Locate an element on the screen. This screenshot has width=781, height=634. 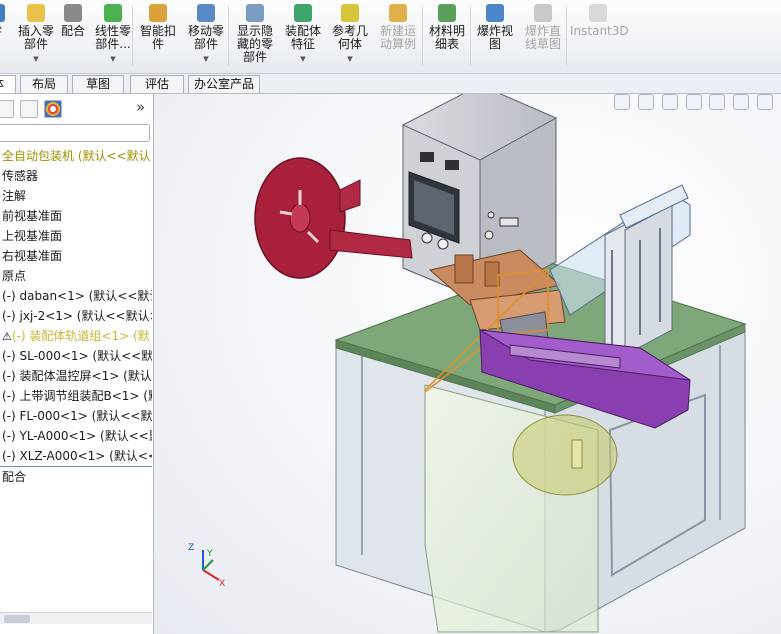
mate-button: 配合 is located at coordinates (73, 37).